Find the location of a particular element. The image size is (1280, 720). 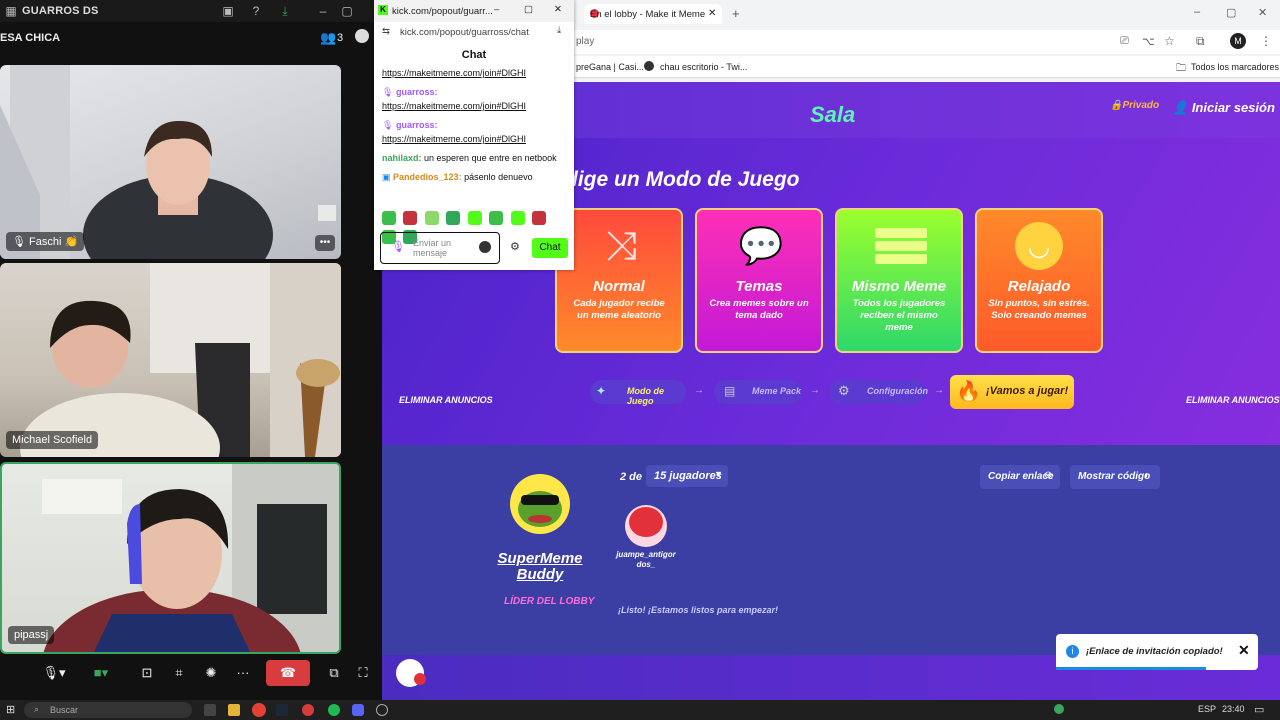

screen-icon: ▣ is located at coordinates (228, 11).